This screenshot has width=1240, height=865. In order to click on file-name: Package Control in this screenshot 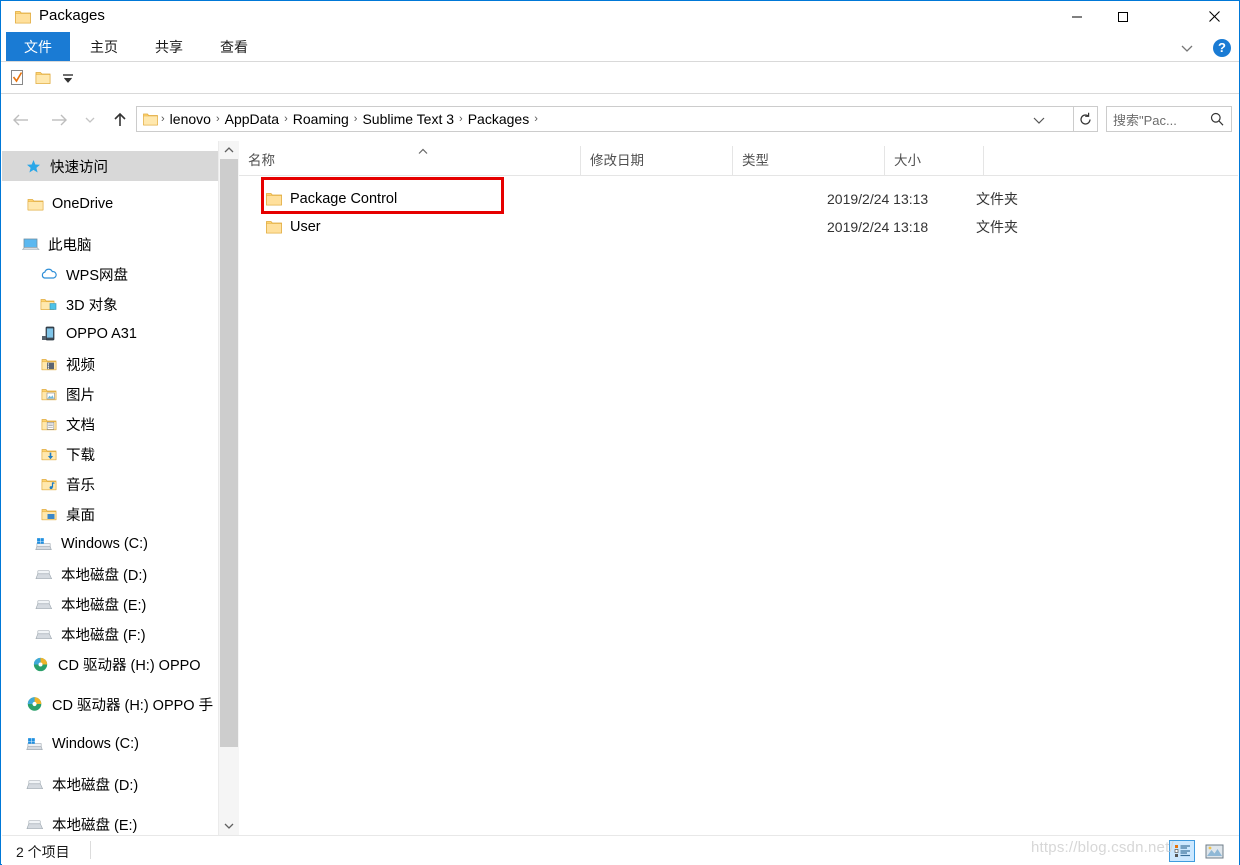, I will do `click(343, 199)`.